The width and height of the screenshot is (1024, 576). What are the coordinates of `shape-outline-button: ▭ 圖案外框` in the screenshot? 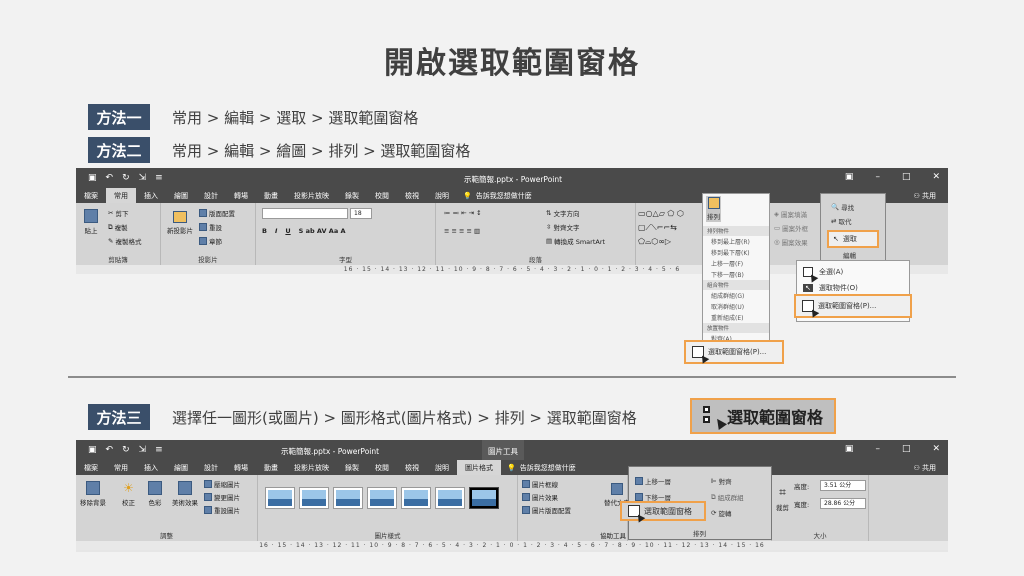 It's located at (791, 228).